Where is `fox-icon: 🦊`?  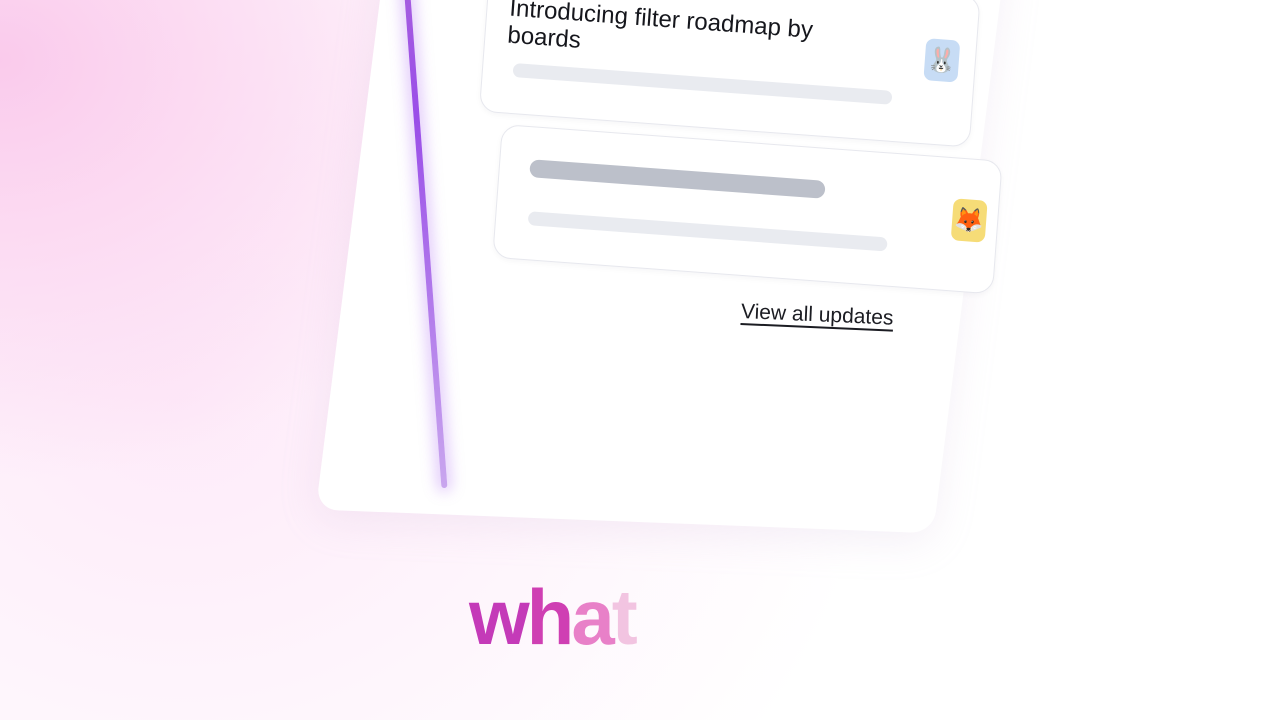
fox-icon: 🦊 is located at coordinates (969, 220).